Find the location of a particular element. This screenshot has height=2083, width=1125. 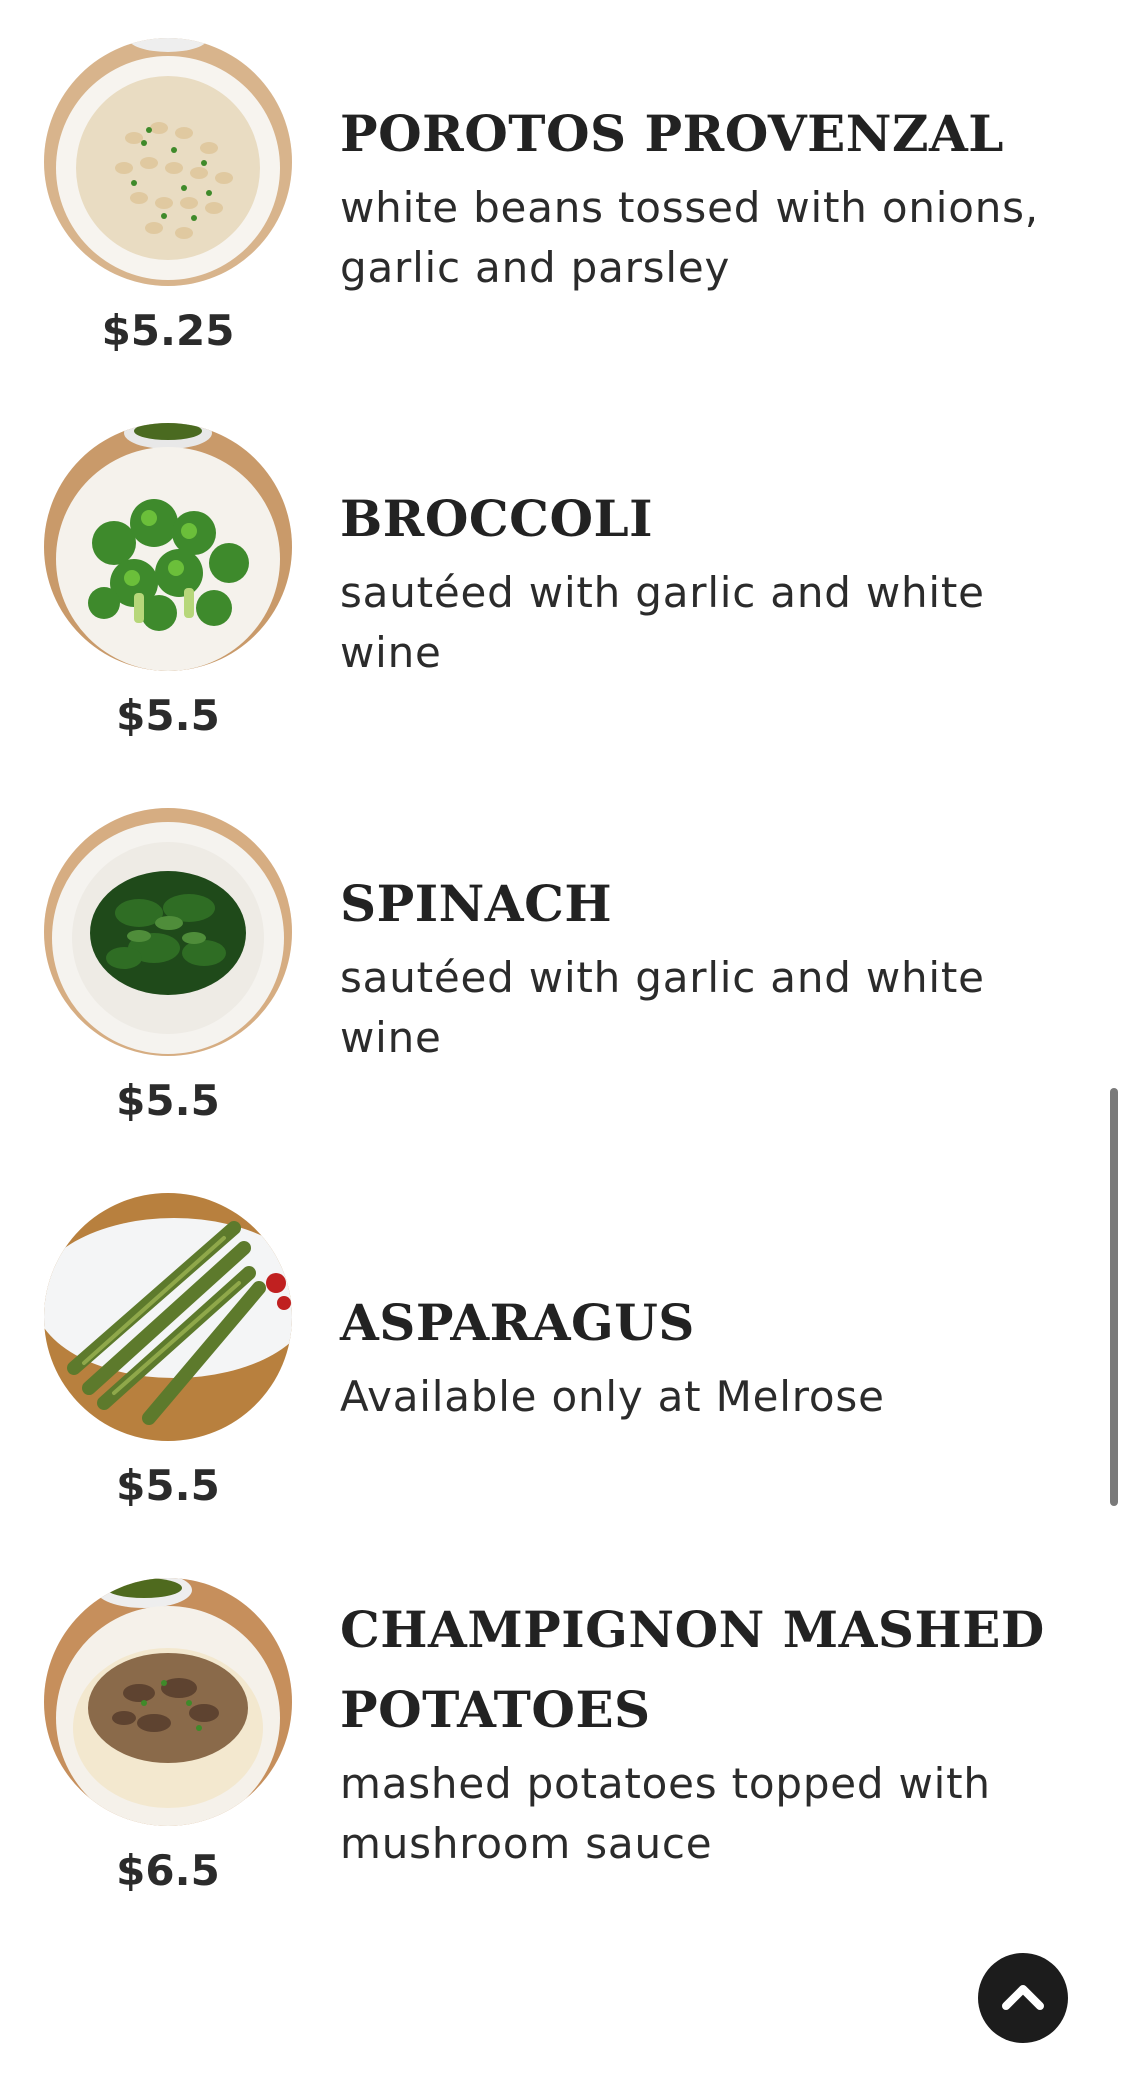

spinach-dish-photo is located at coordinates (168, 932).